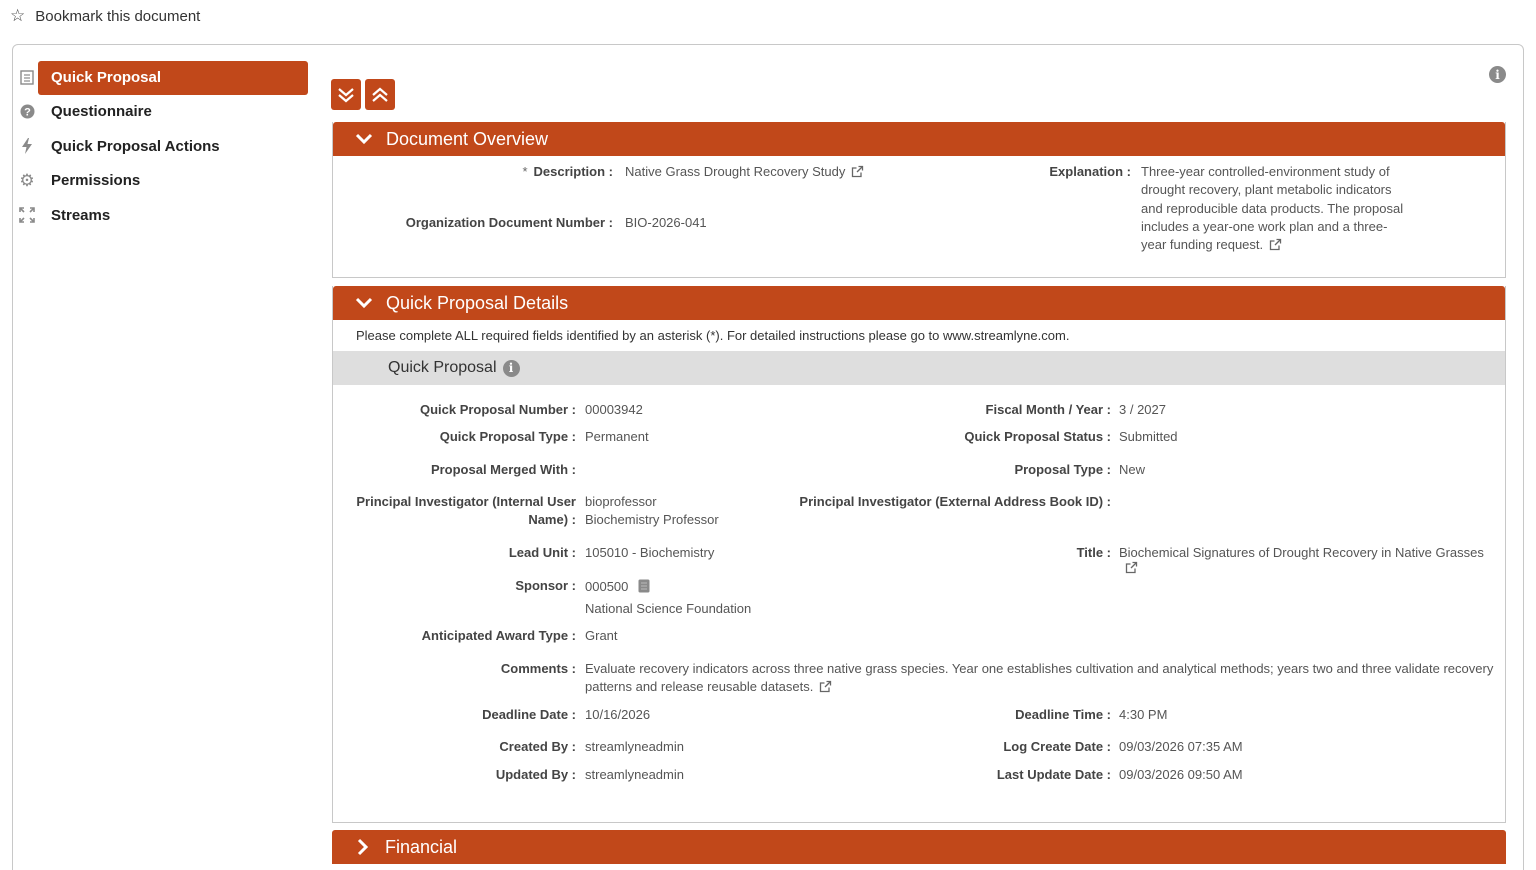  I want to click on expand-all-button, so click(346, 94).